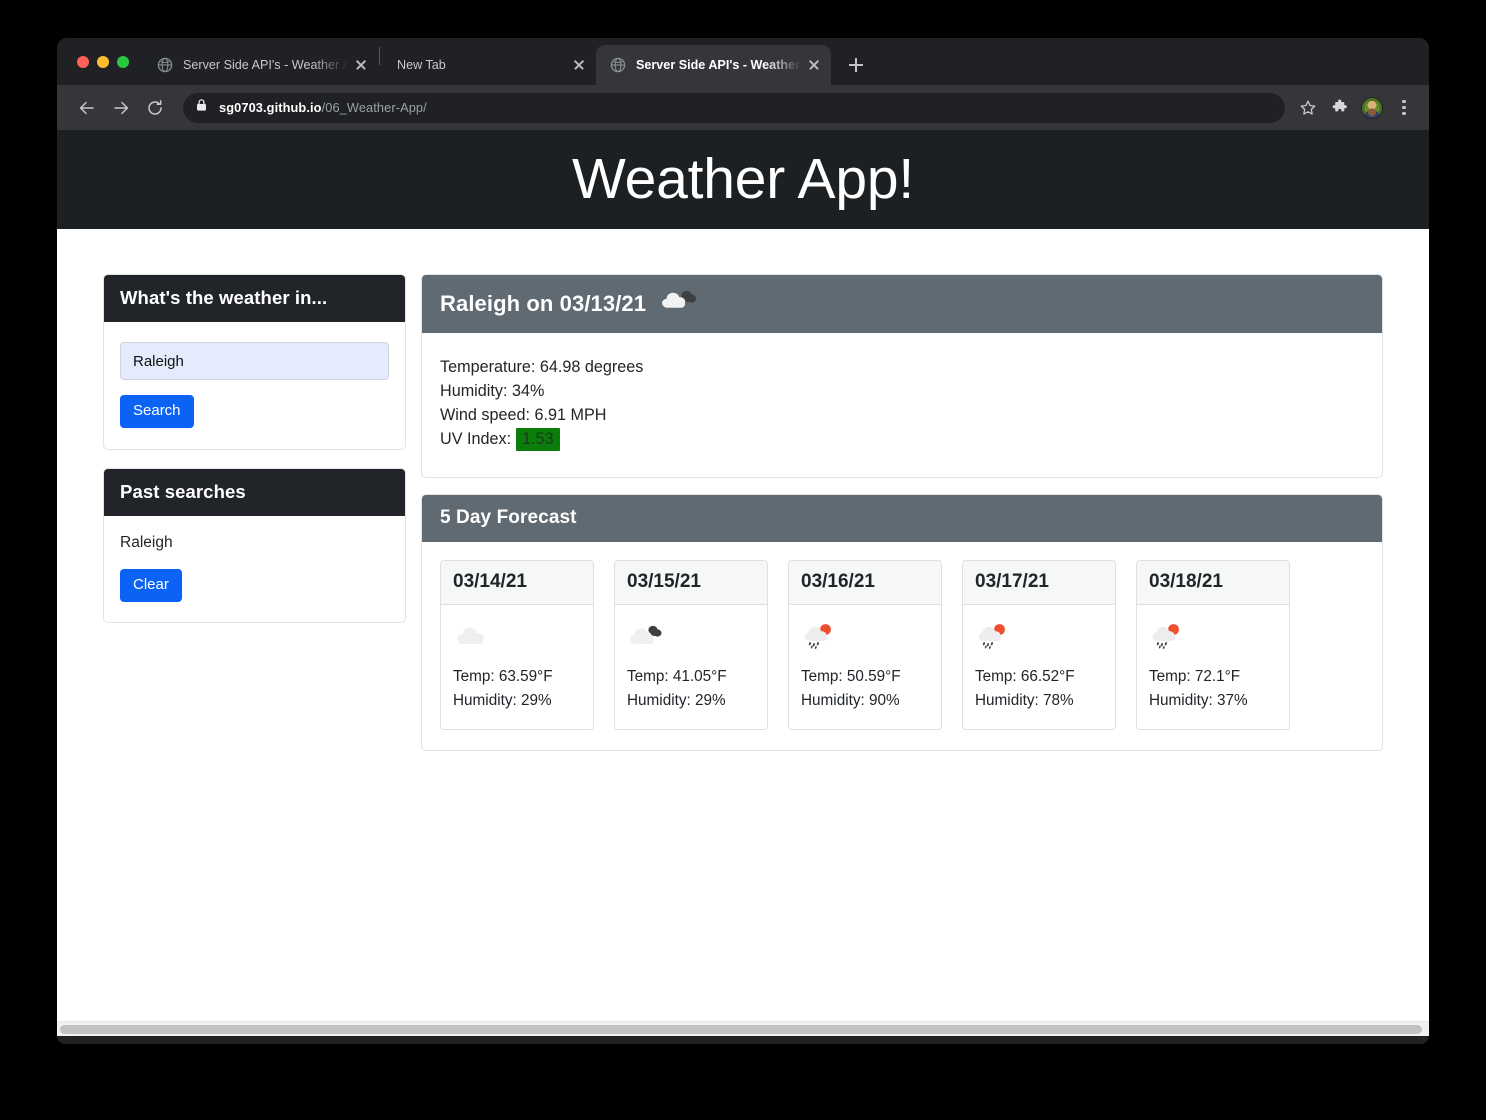 This screenshot has height=1120, width=1486. I want to click on page-jumbotron: Weather App!, so click(743, 179).